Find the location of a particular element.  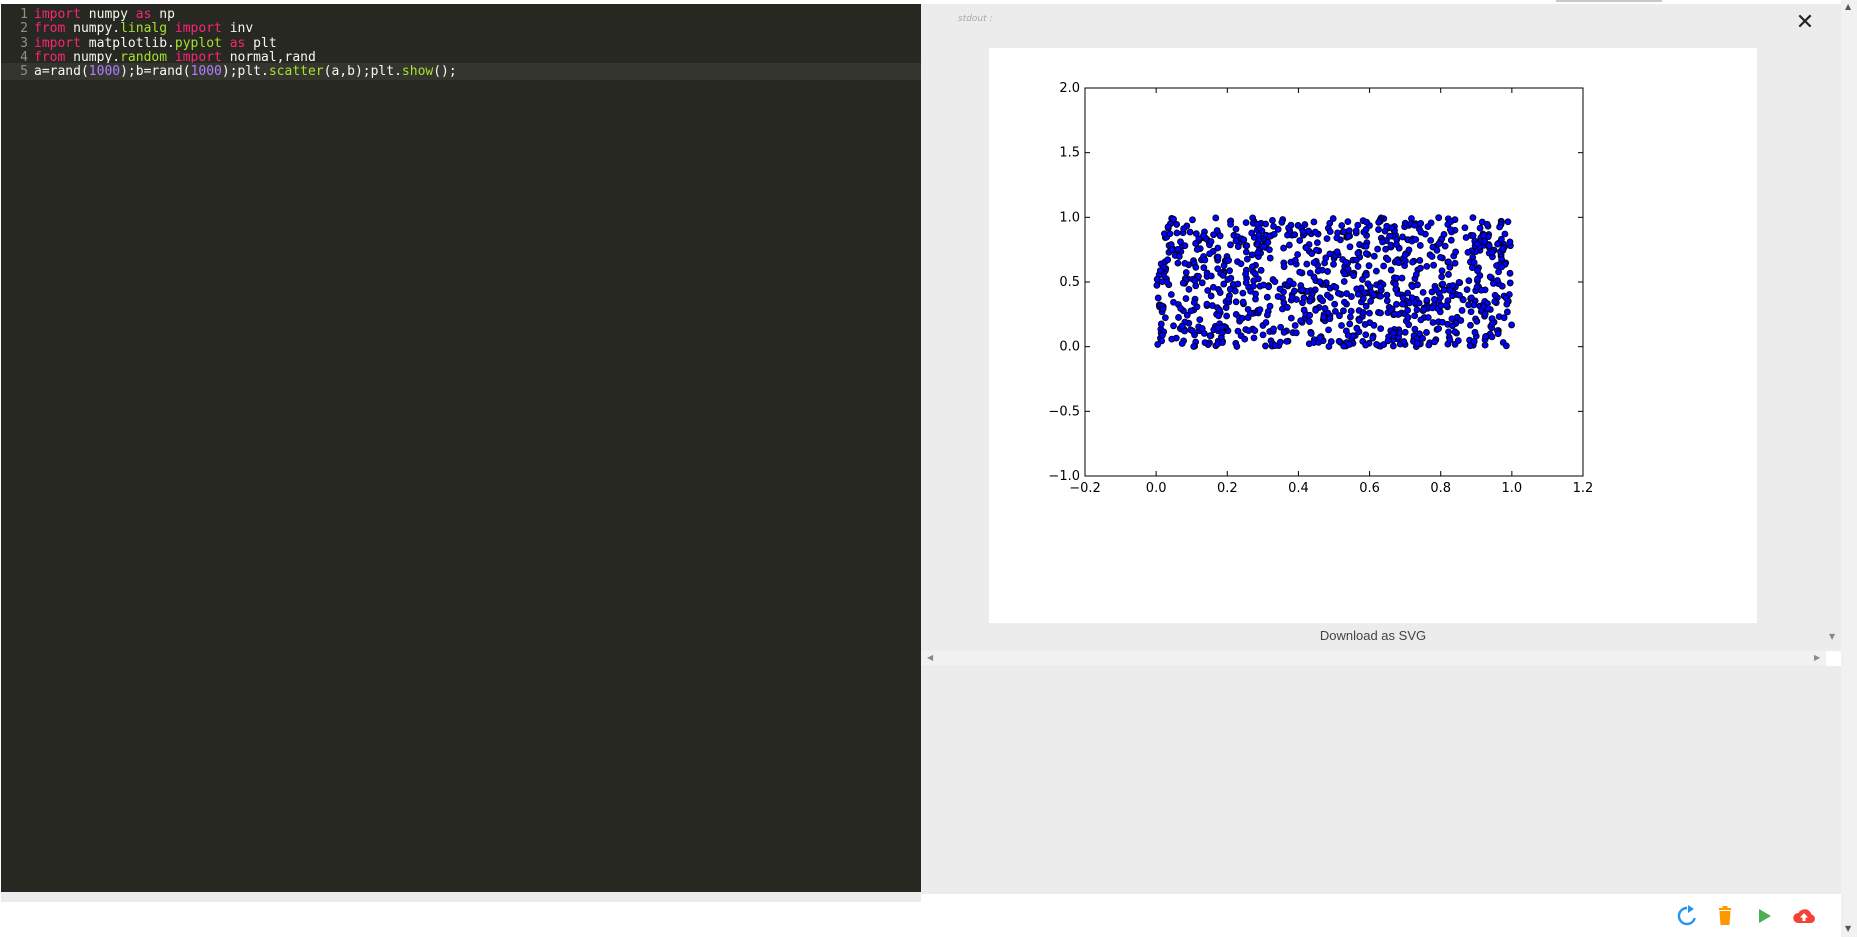

trash-icon is located at coordinates (1725, 915).